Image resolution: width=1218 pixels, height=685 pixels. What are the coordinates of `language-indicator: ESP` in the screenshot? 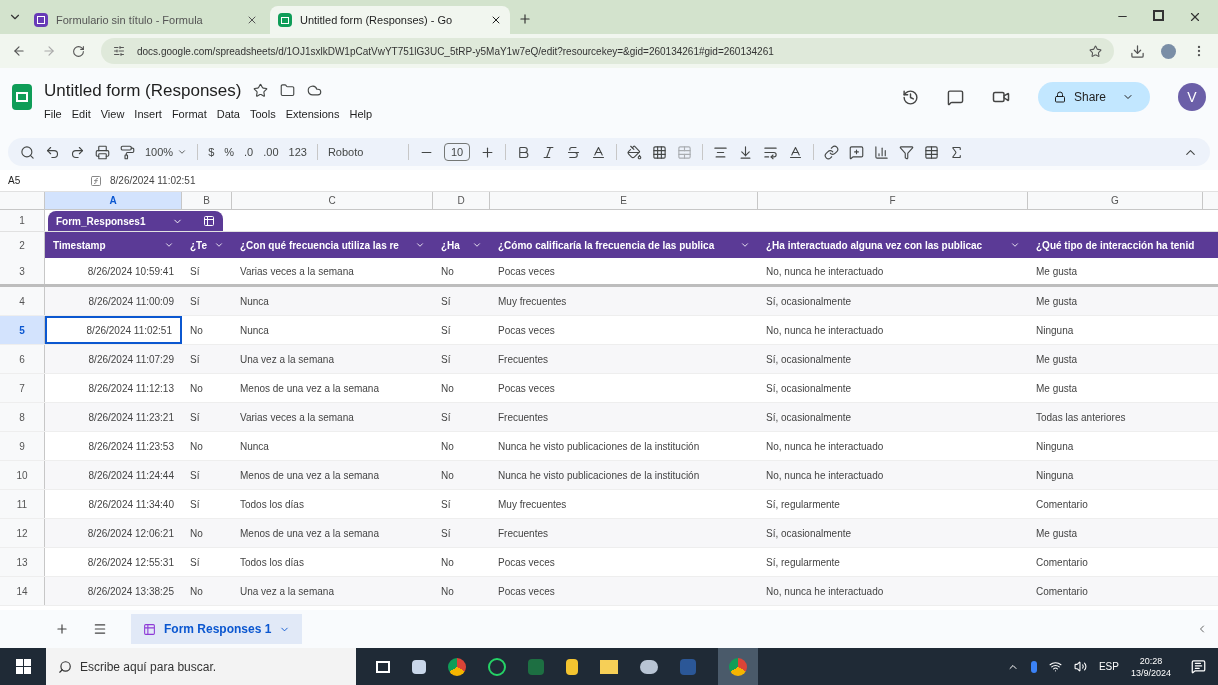 It's located at (1108, 666).